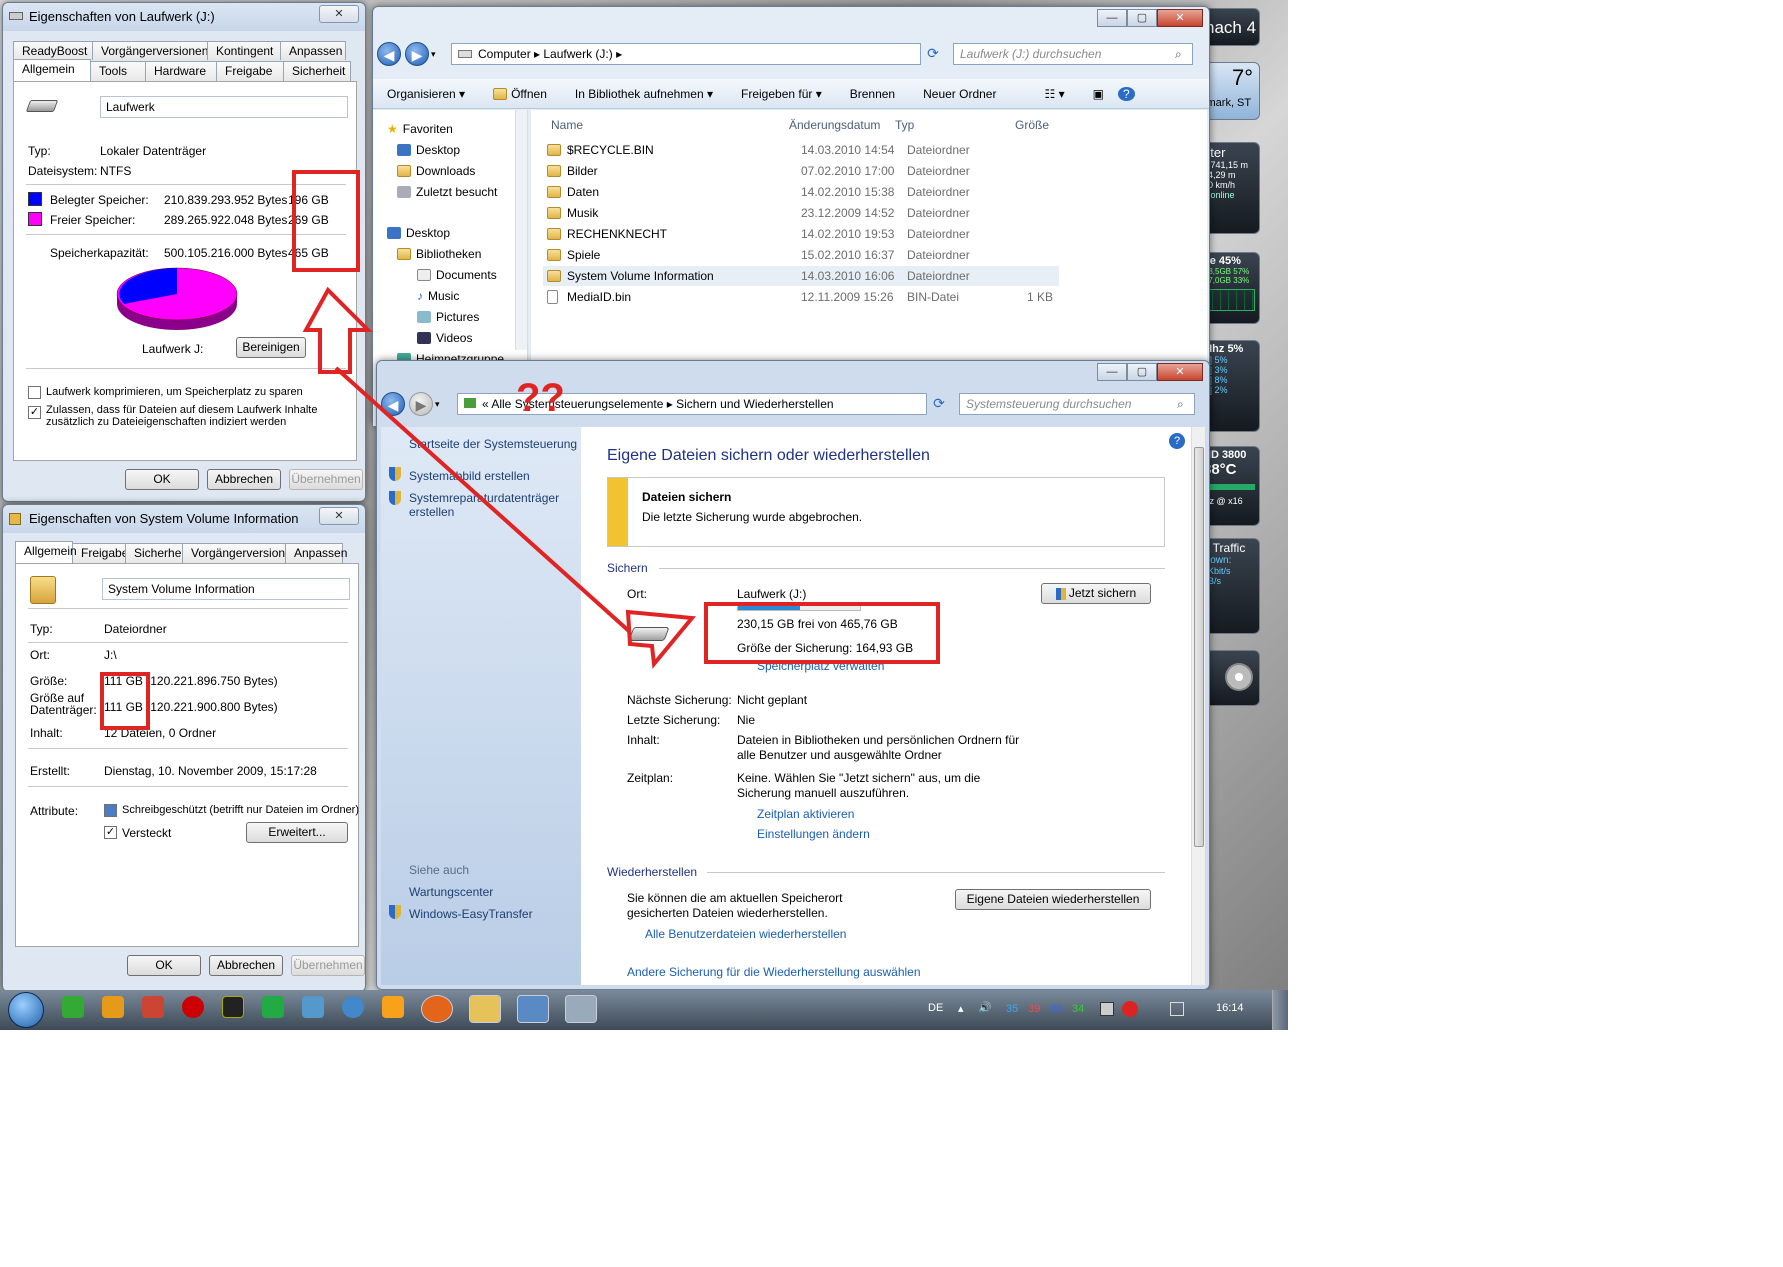 This screenshot has height=1267, width=1783. Describe the element at coordinates (1226, 271) in the screenshot. I see `cpu-line: V3,5GB 57%` at that location.